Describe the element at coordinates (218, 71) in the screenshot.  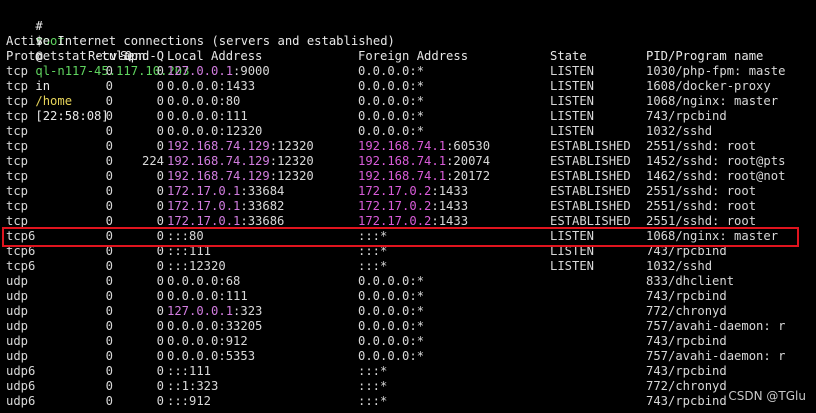
I see `cell-local-address: 127.0.0.1:9000` at that location.